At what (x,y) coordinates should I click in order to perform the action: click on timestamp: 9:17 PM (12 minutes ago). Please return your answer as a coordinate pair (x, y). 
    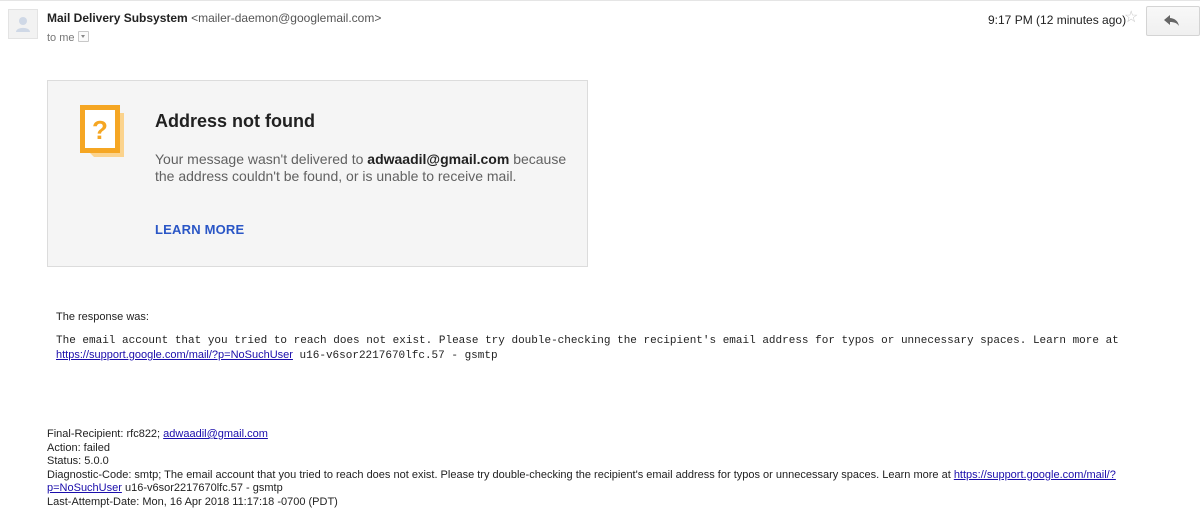
    Looking at the image, I should click on (1057, 20).